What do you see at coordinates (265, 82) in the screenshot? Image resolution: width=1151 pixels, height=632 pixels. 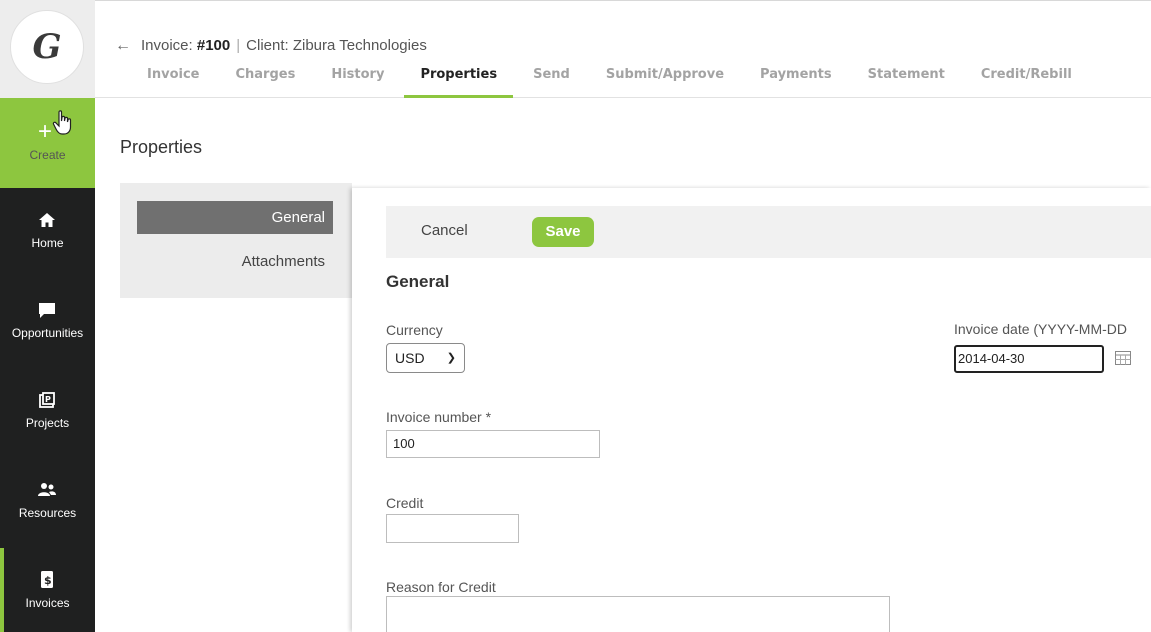 I see `tab-charges: Charges` at bounding box center [265, 82].